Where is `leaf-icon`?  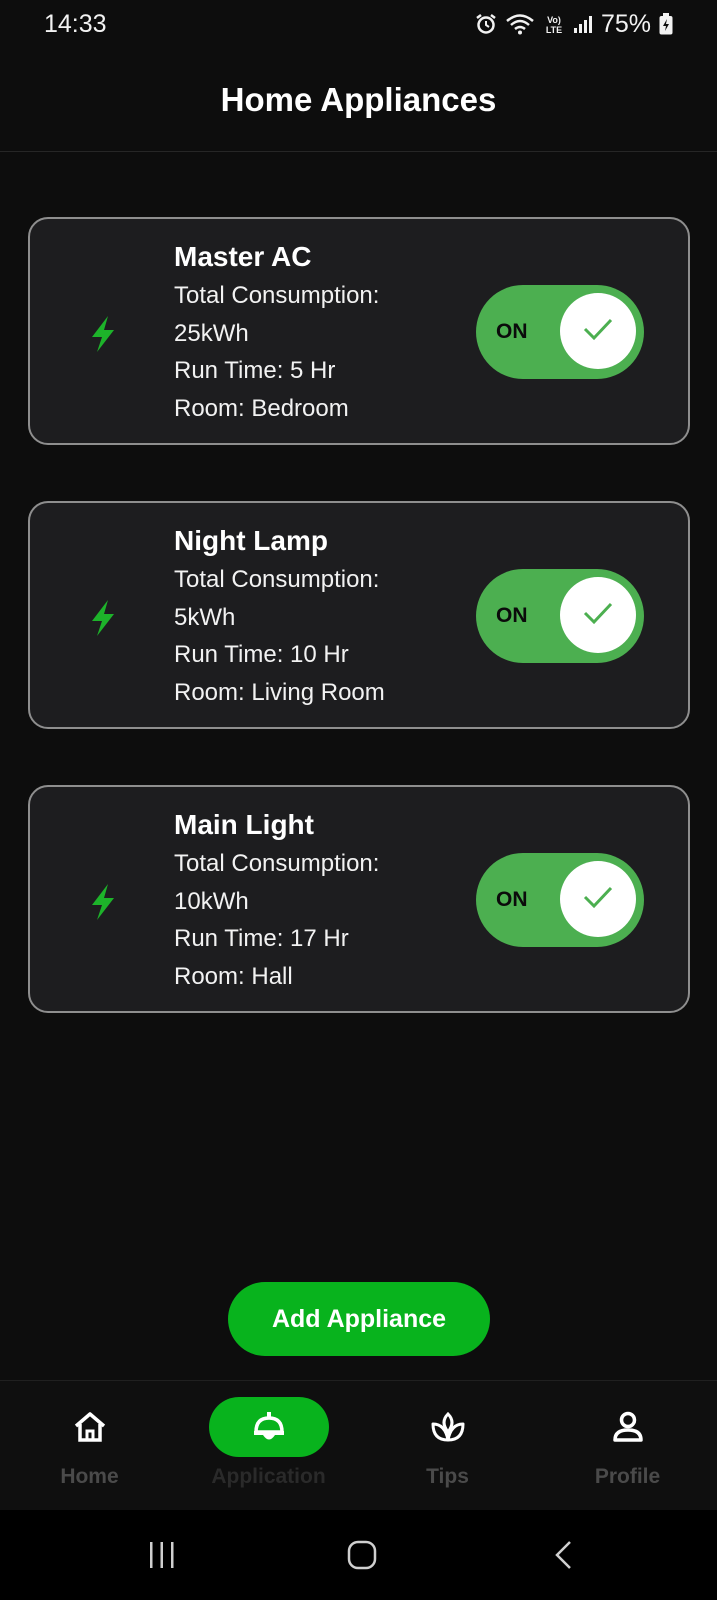
leaf-icon is located at coordinates (448, 1427).